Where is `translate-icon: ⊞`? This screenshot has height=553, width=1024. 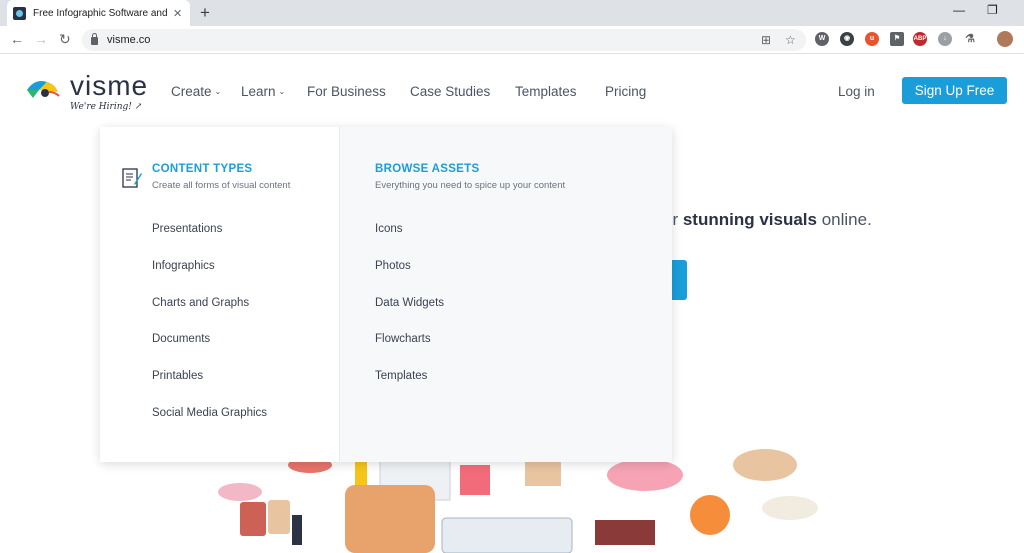
translate-icon: ⊞ is located at coordinates (766, 40).